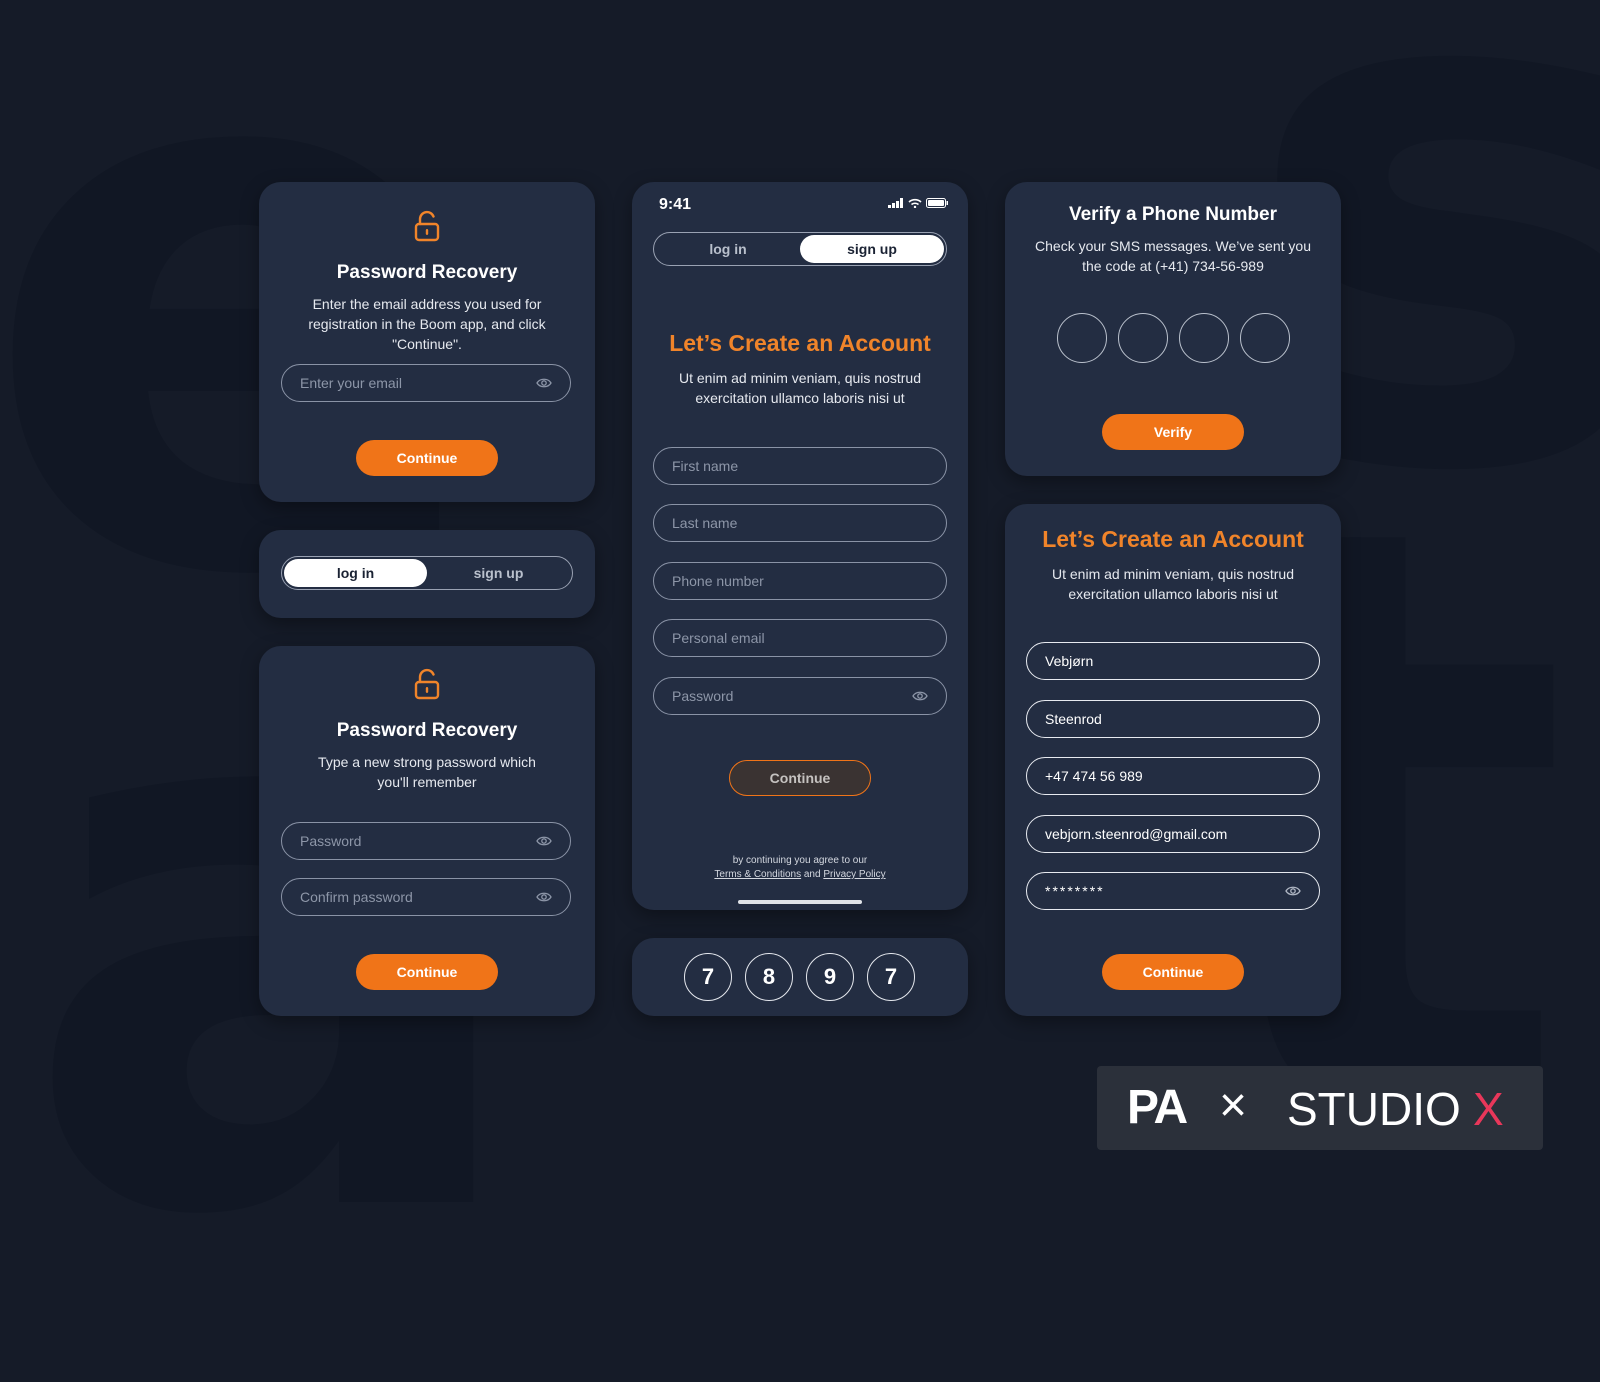 This screenshot has width=1600, height=1382. I want to click on phone-number-value: +47 474 56 989, so click(1094, 776).